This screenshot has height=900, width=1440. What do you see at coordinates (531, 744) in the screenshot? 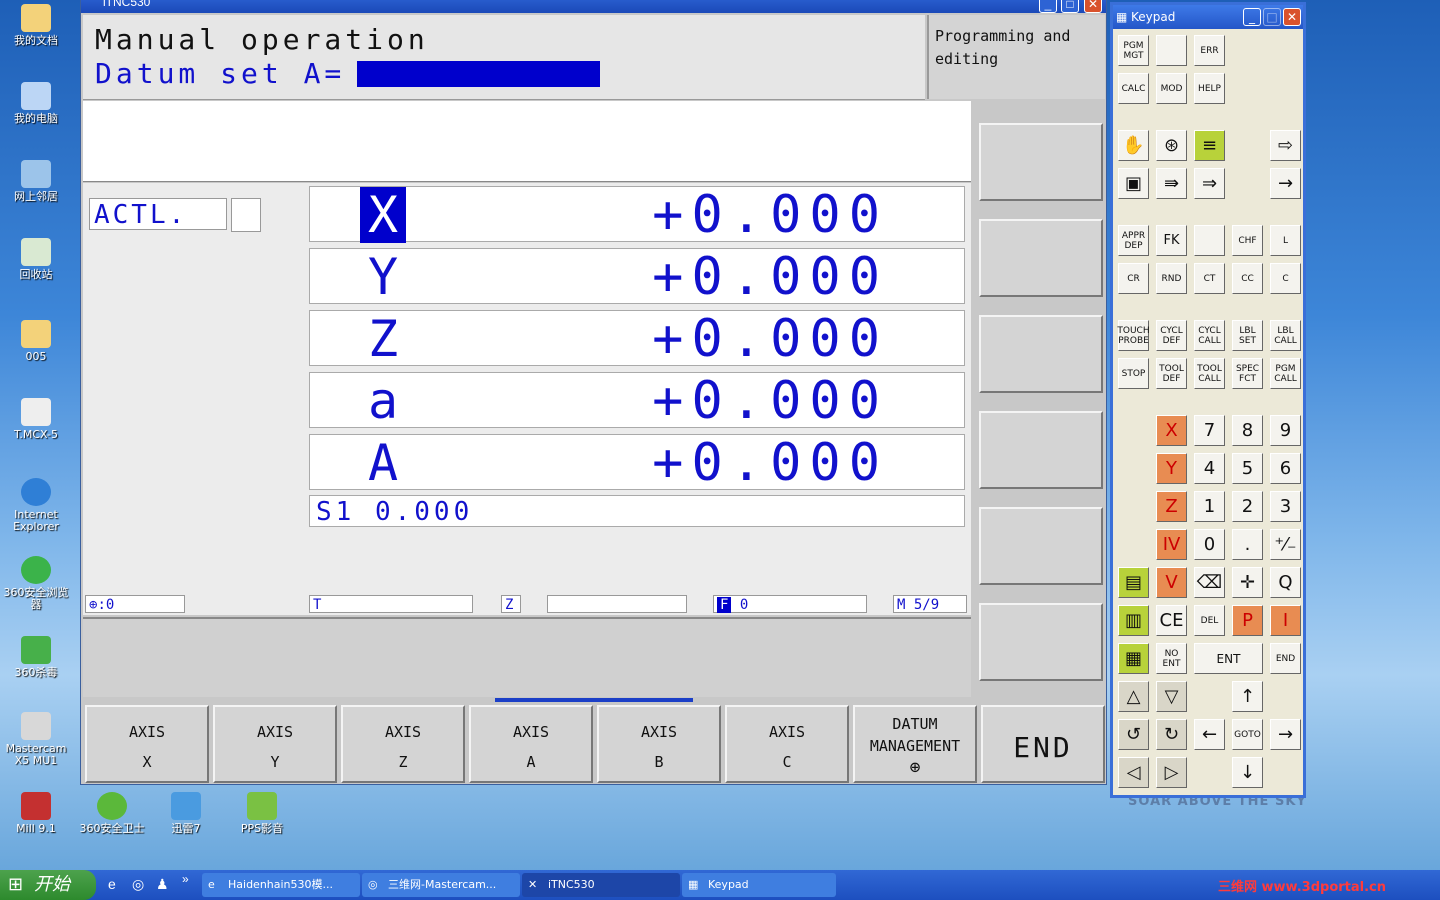
I see `softkey-axis-a: AXIS A` at bounding box center [531, 744].